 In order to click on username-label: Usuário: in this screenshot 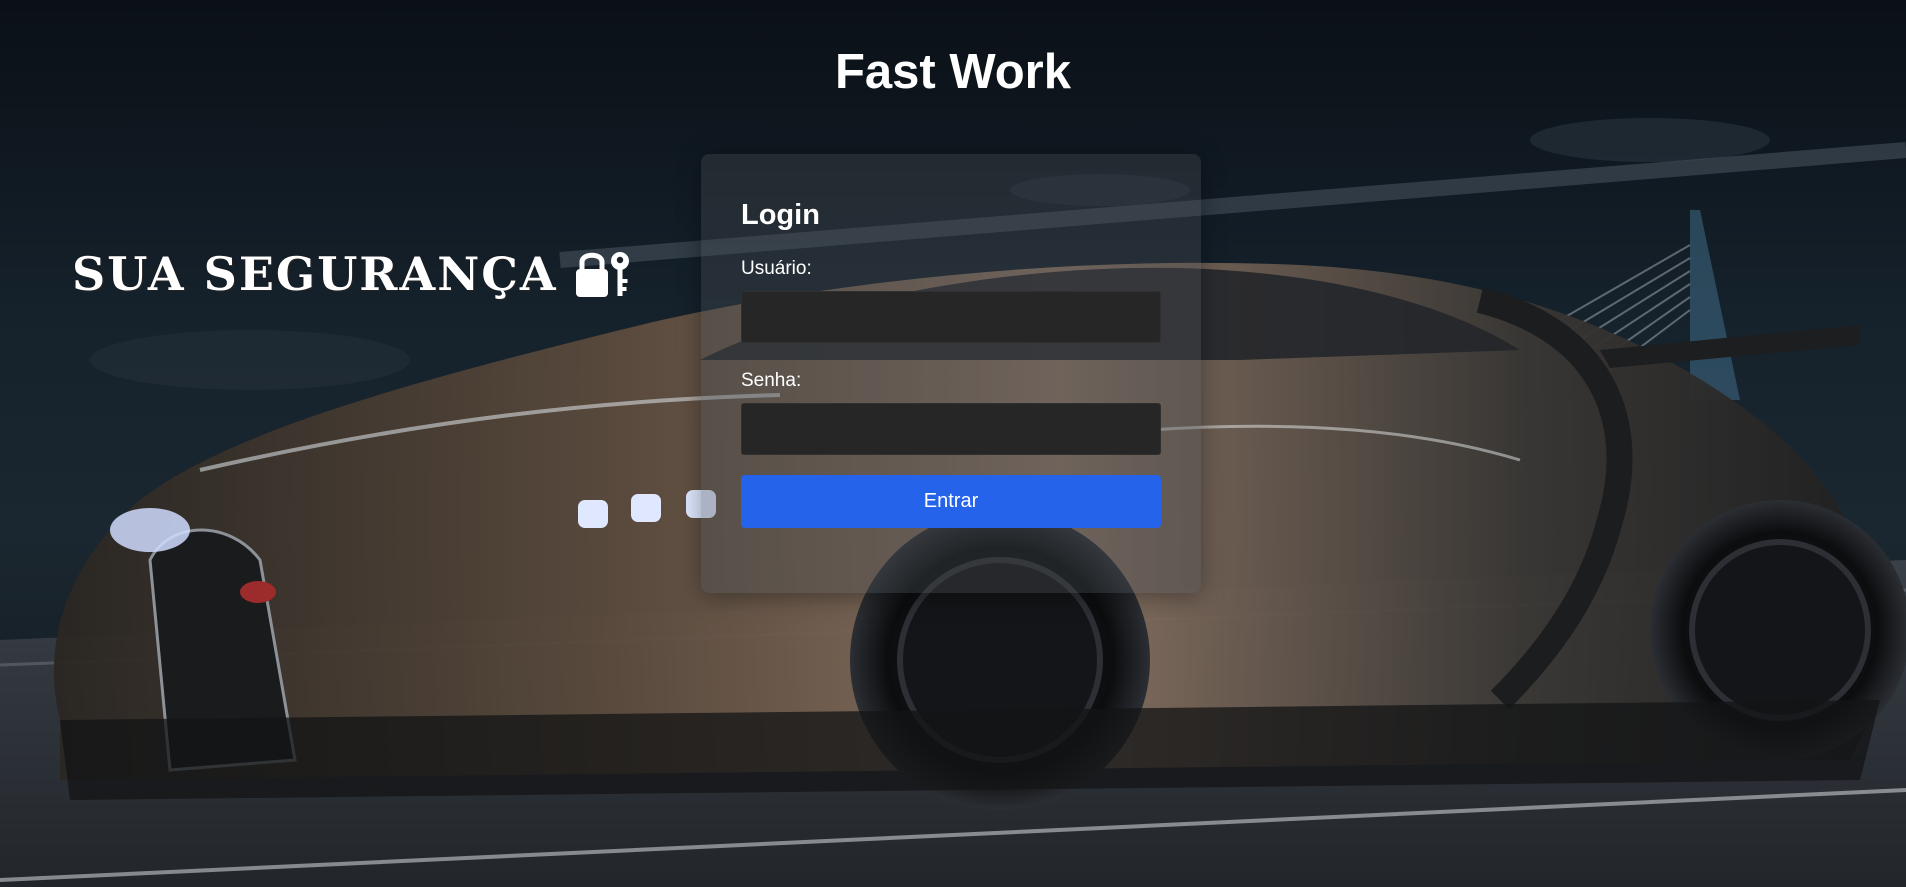, I will do `click(776, 268)`.